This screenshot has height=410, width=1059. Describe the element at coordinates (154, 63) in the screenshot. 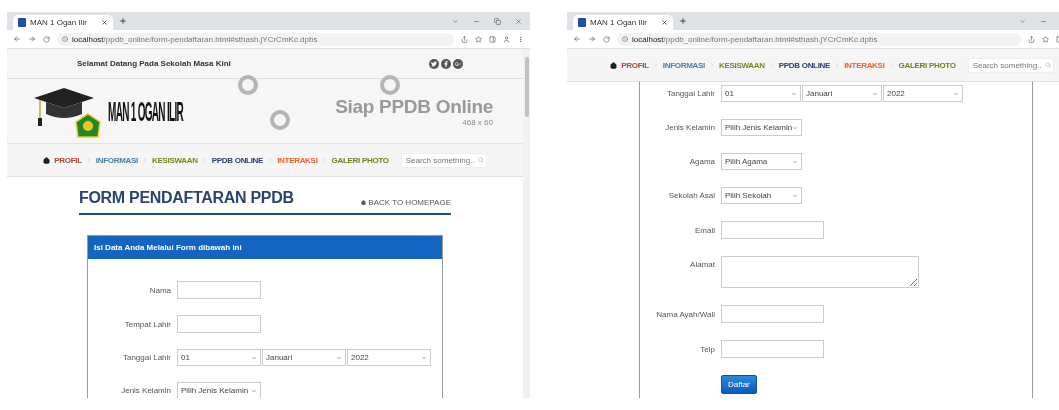

I see `greeting-text: Selamat Datang Pada Sekolah Masa Kini` at that location.